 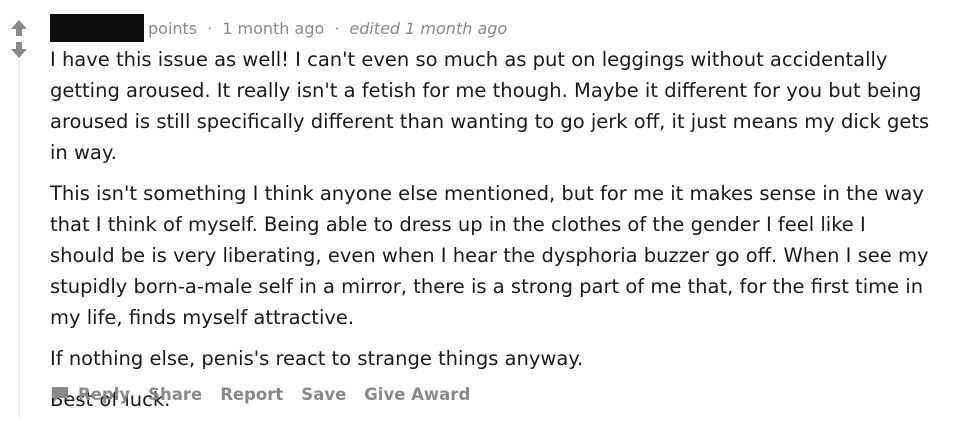 What do you see at coordinates (19, 39) in the screenshot?
I see `vote-controls` at bounding box center [19, 39].